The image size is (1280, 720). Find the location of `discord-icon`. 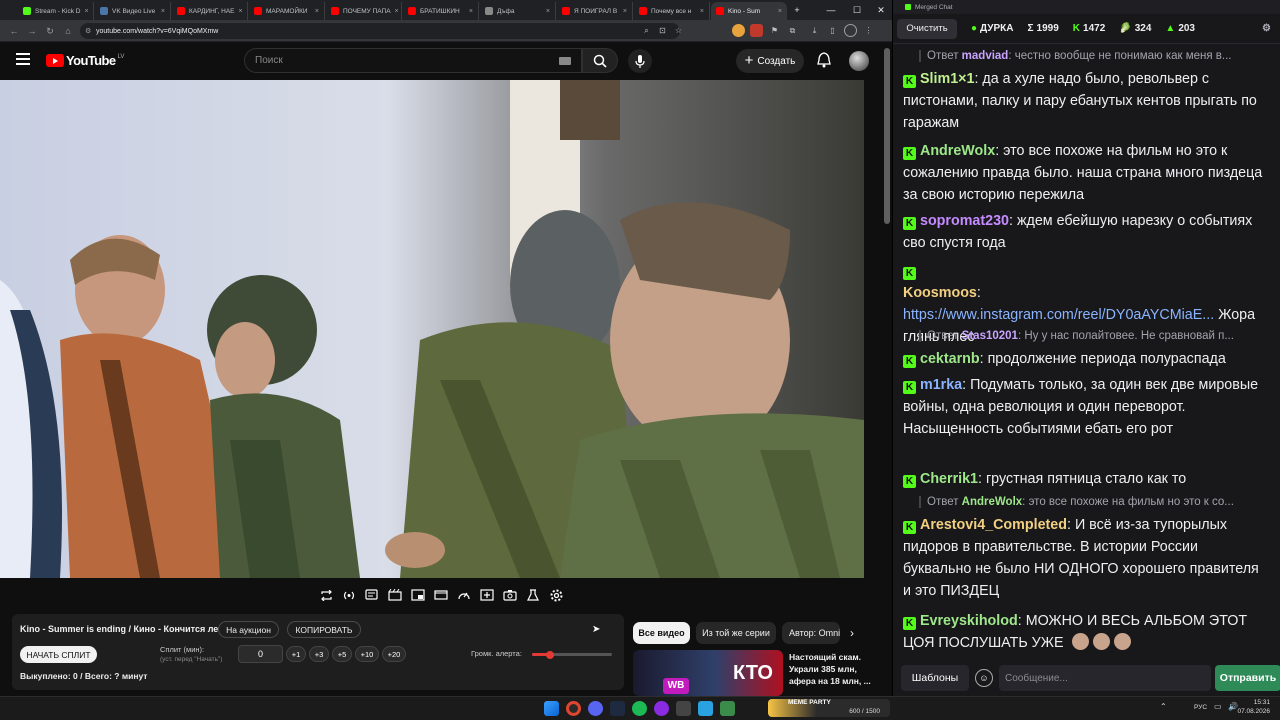

discord-icon is located at coordinates (595, 708).